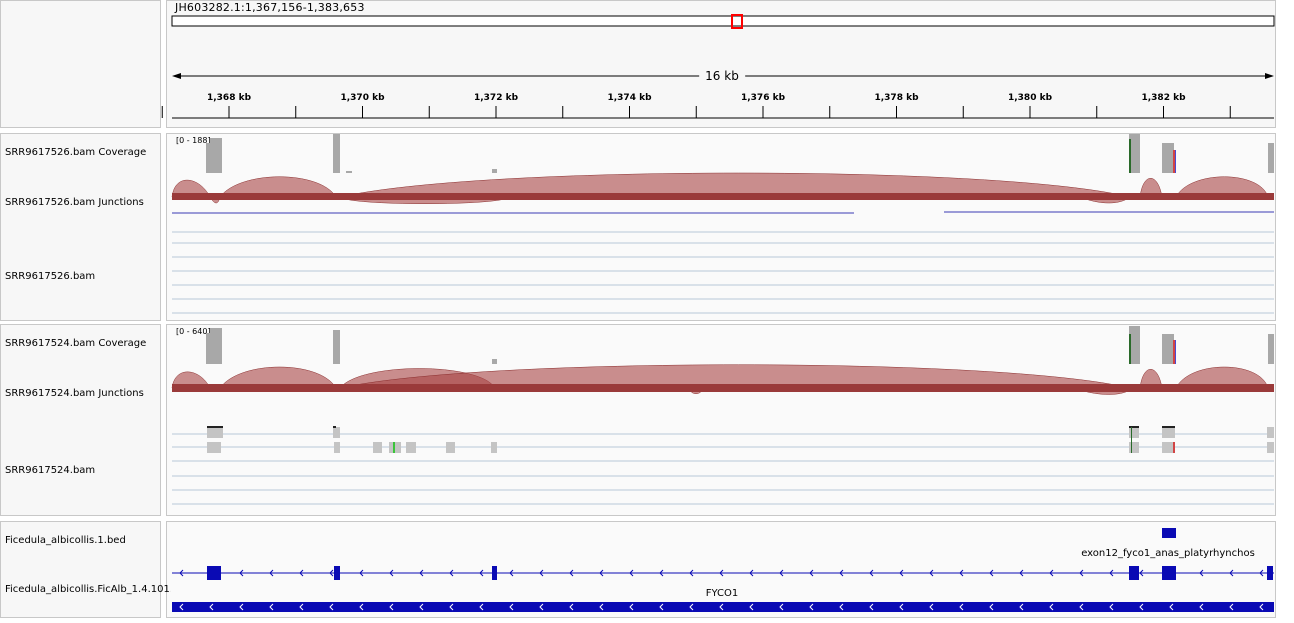 The height and width of the screenshot is (623, 1294). I want to click on gene-collapsed-bar, so click(723, 607).